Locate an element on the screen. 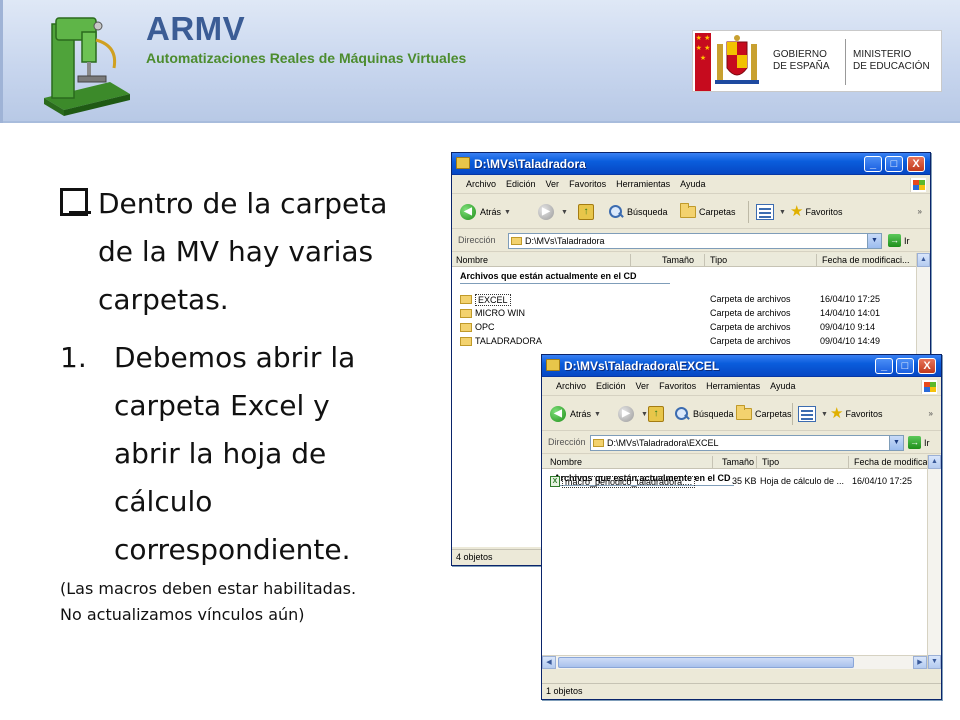  file-name: MICRO WIN is located at coordinates (500, 313).